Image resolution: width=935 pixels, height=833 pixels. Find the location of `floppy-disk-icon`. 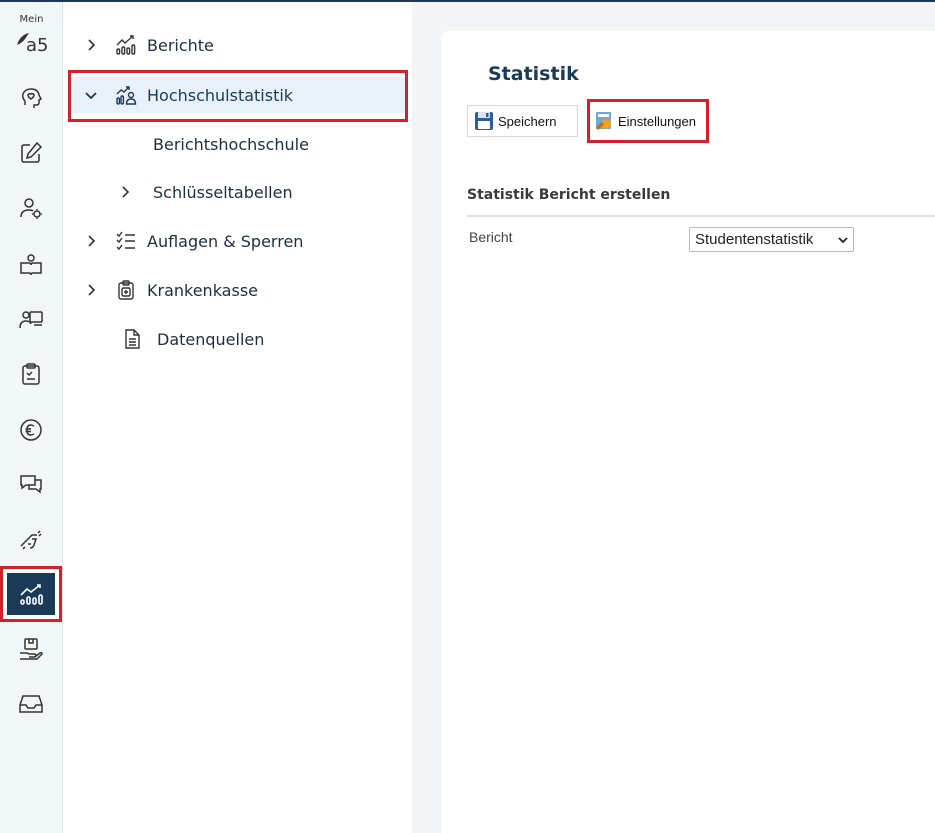

floppy-disk-icon is located at coordinates (484, 121).